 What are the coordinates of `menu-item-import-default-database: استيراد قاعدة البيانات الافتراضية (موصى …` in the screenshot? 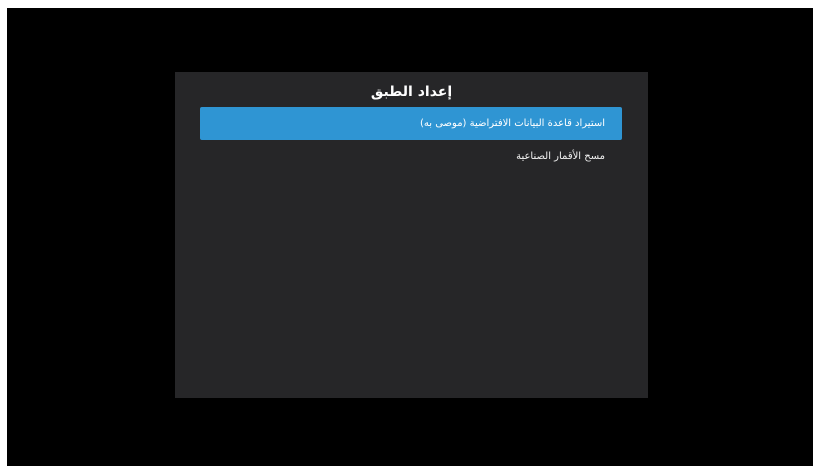 It's located at (411, 123).